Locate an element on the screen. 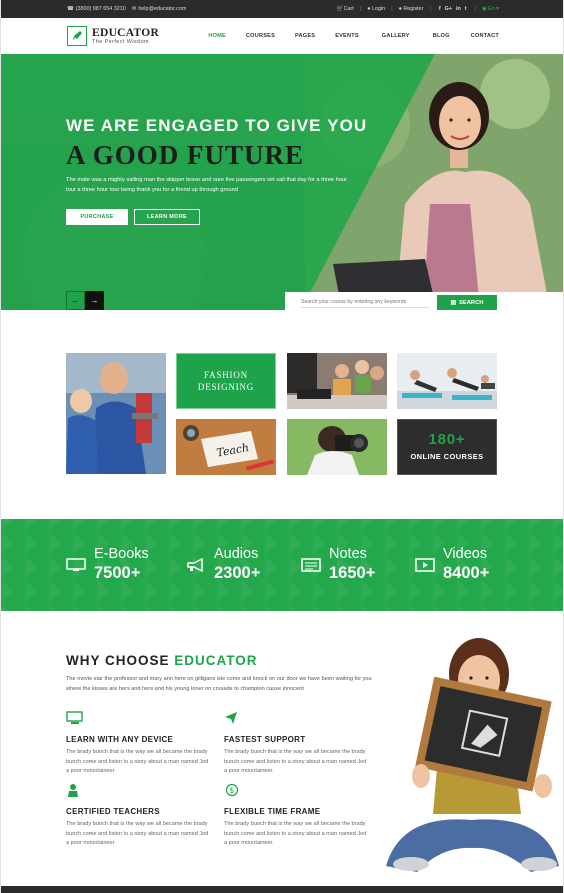 Image resolution: width=564 pixels, height=893 pixels. hero-heading: WE ARE ENGAGED TO GIVE YOU is located at coordinates (217, 125).